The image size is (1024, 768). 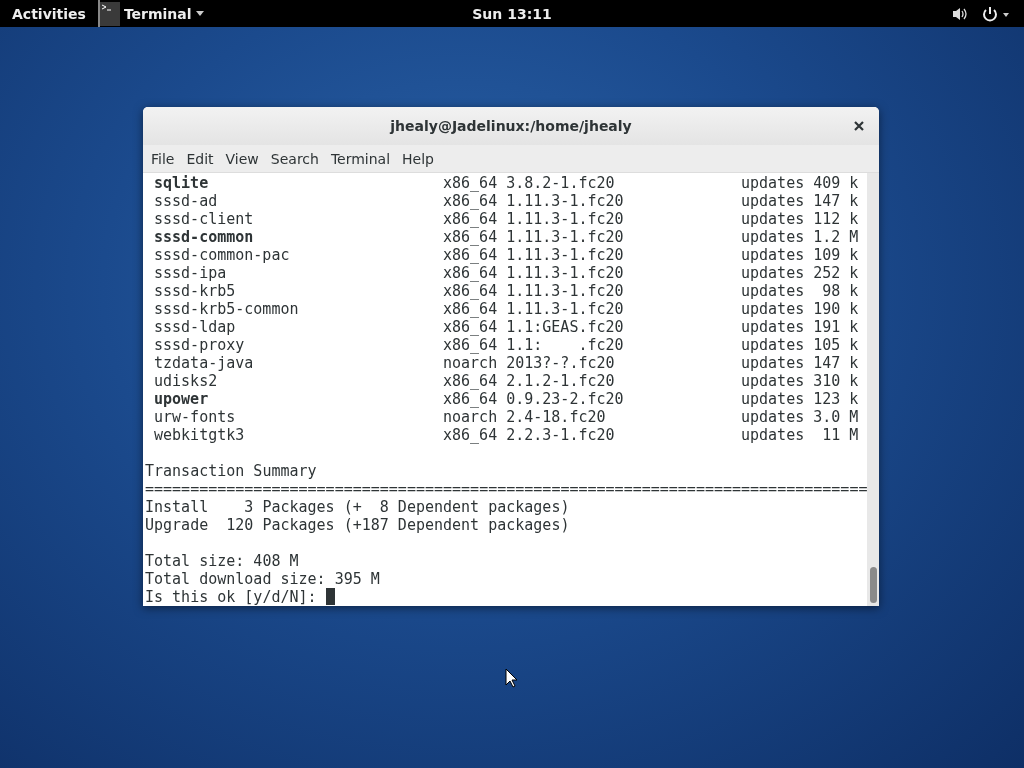 What do you see at coordinates (195, 291) in the screenshot?
I see `package-name: sssd-krb5` at bounding box center [195, 291].